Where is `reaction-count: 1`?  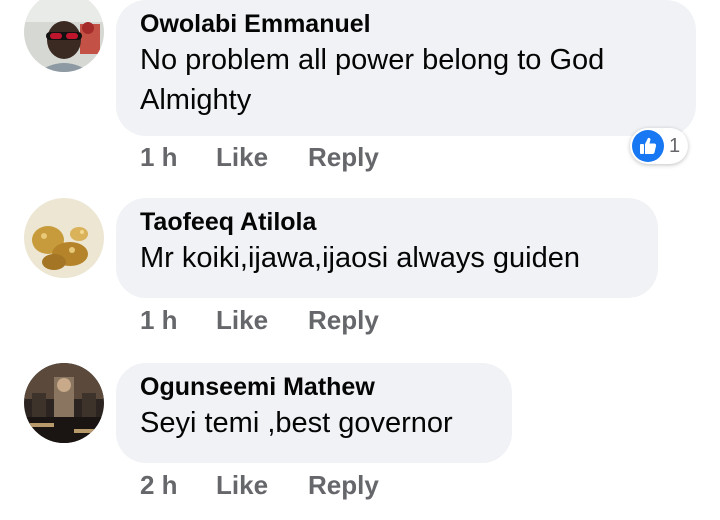
reaction-count: 1 is located at coordinates (675, 145).